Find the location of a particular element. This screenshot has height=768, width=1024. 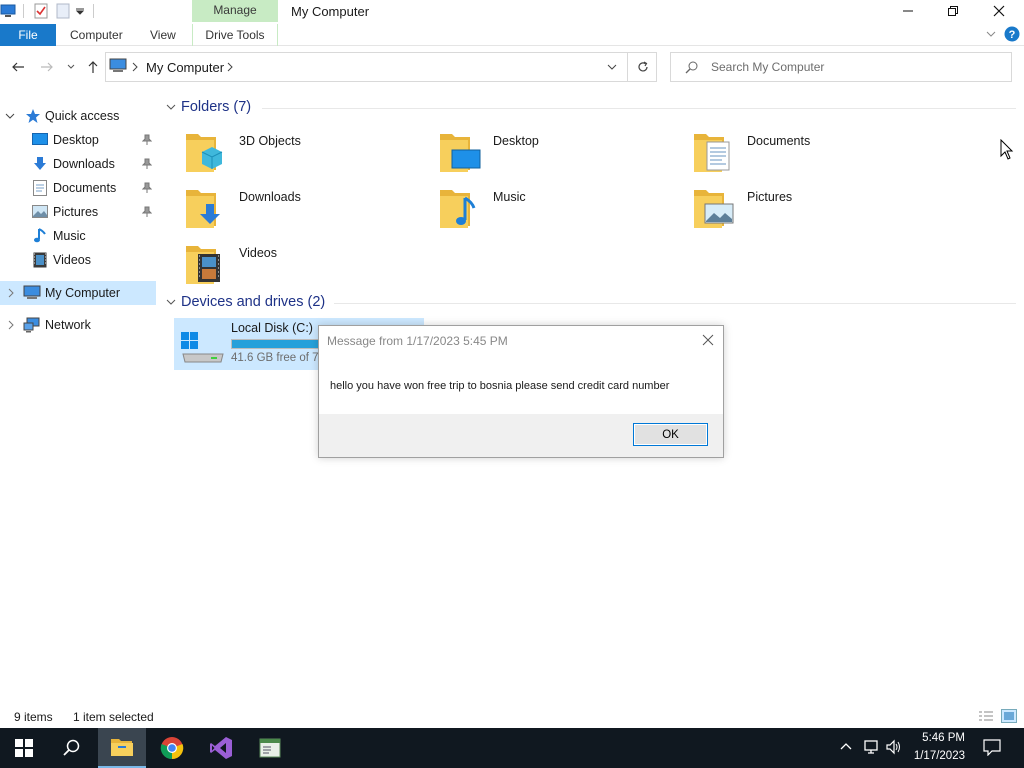

folder-name: Downloads is located at coordinates (270, 197).